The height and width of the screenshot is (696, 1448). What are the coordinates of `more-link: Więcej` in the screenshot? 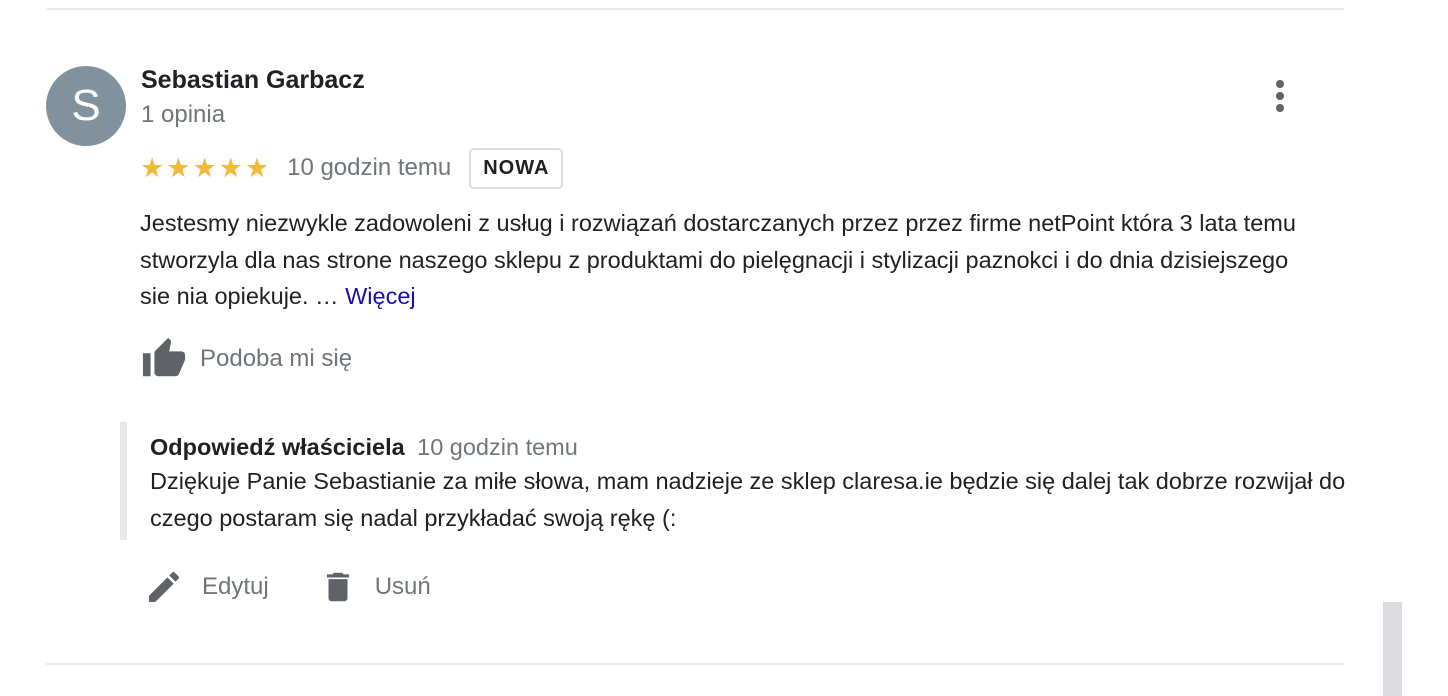 It's located at (380, 296).